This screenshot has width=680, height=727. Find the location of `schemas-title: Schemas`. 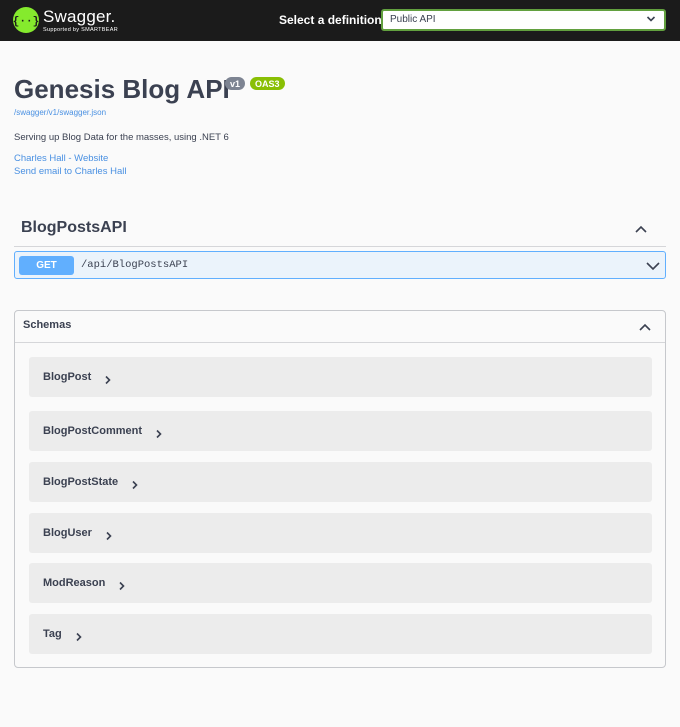

schemas-title: Schemas is located at coordinates (47, 325).